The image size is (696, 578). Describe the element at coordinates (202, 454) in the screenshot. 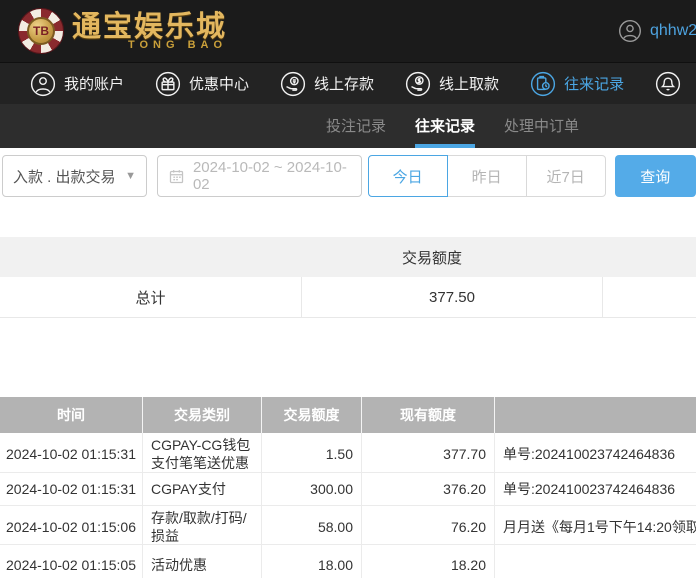

I see `cell-type: CGPAY-CG钱包支付笔笔送优惠` at that location.